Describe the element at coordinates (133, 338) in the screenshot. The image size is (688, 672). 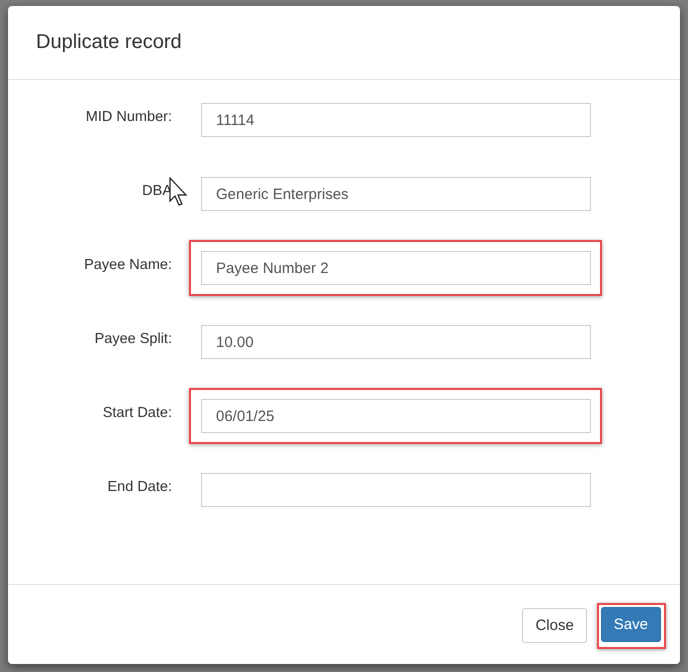
I see `field-label: Payee Split:` at that location.